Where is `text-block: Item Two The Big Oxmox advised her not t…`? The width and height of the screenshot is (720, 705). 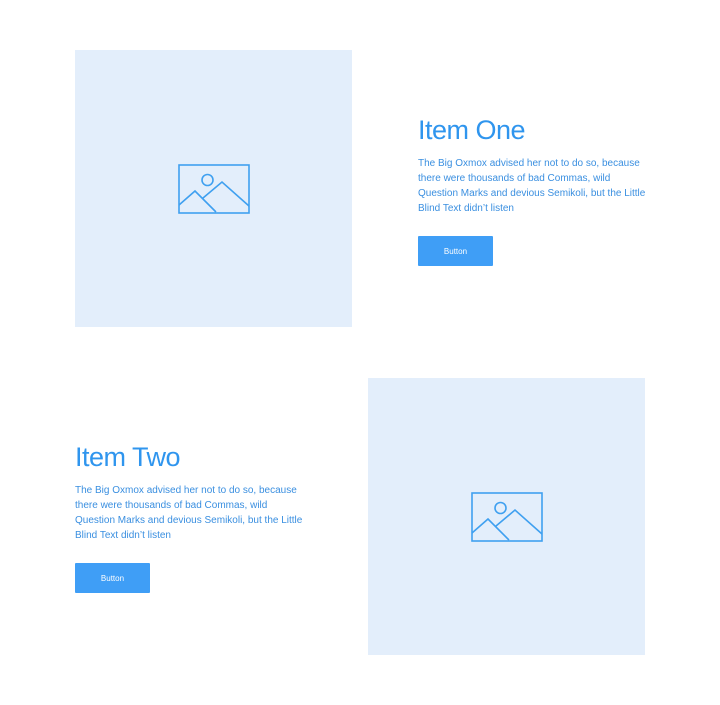 text-block: Item Two The Big Oxmox advised her not t… is located at coordinates (191, 517).